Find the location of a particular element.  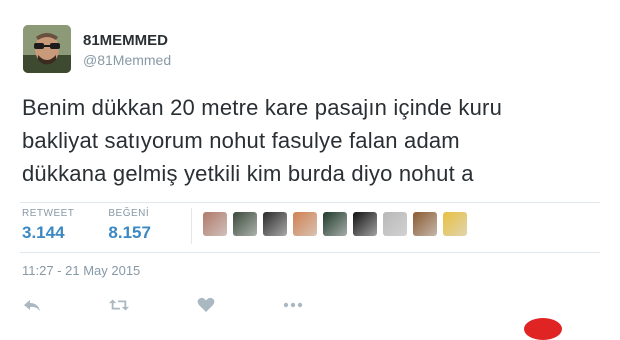

stats-separator is located at coordinates (191, 226).